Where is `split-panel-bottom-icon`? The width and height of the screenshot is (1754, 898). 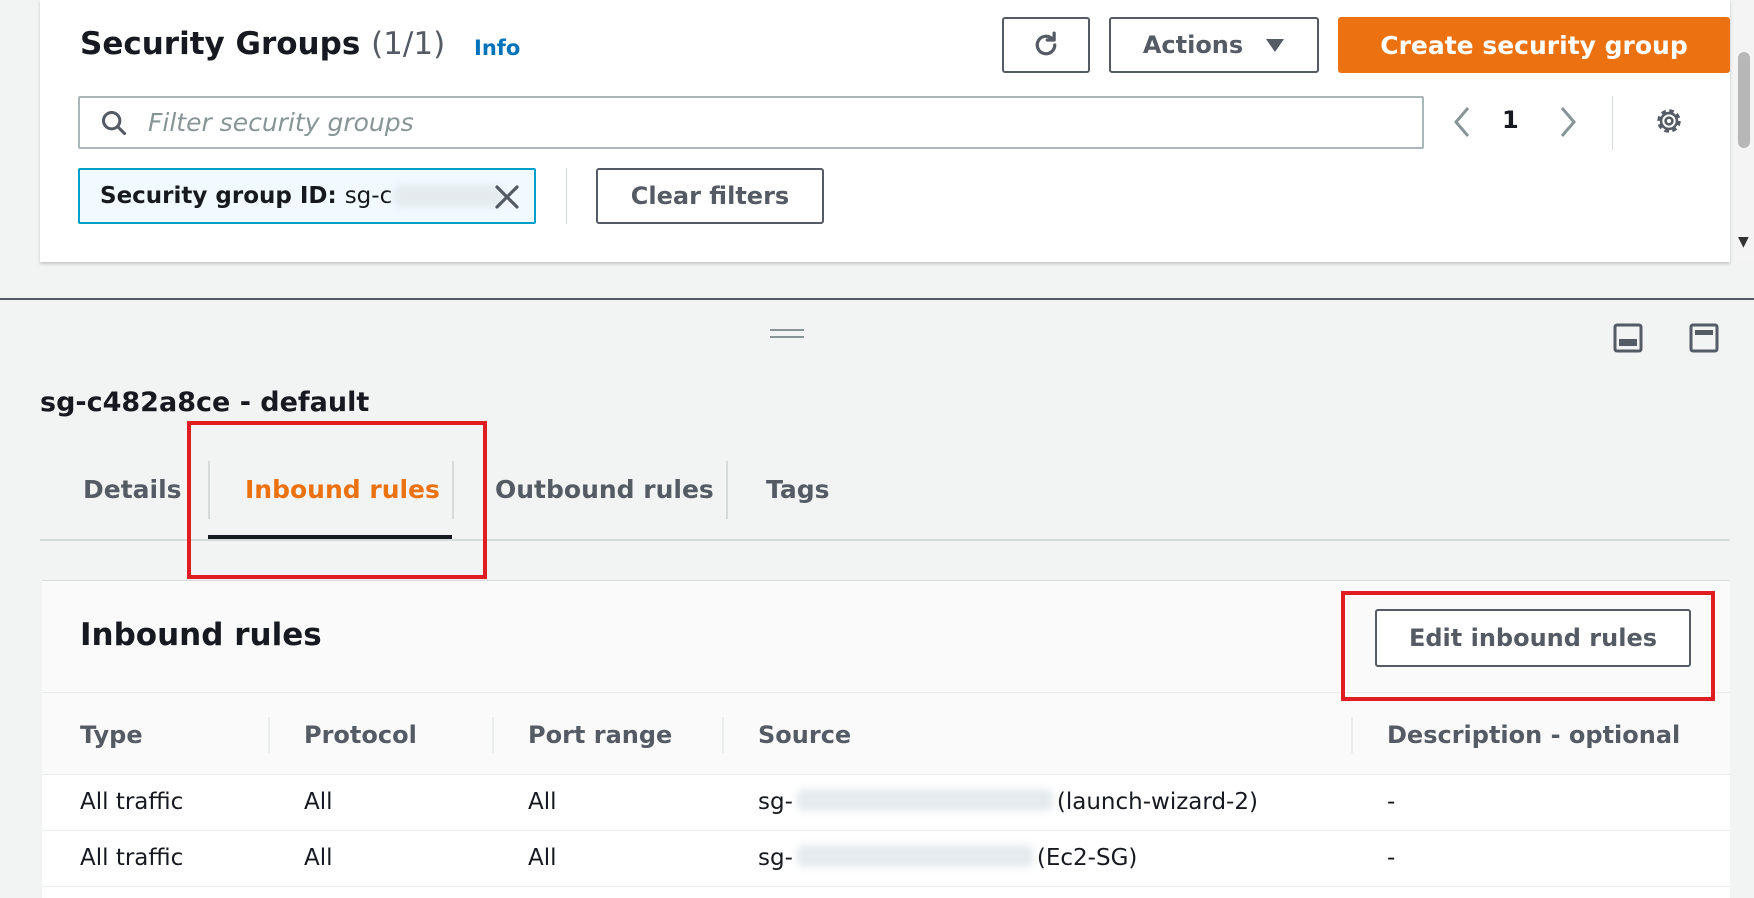
split-panel-bottom-icon is located at coordinates (1628, 338).